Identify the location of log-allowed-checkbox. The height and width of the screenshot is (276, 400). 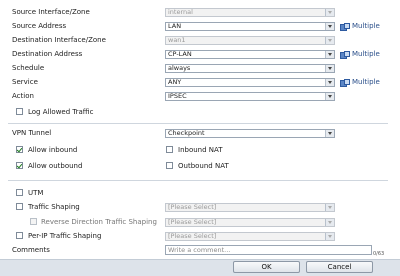
(19, 111).